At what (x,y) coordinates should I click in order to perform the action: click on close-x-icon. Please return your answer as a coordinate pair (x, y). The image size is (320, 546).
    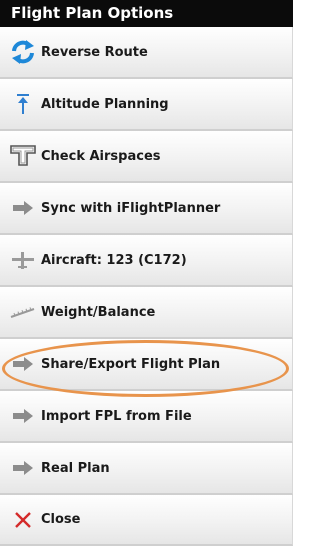
    Looking at the image, I should click on (23, 520).